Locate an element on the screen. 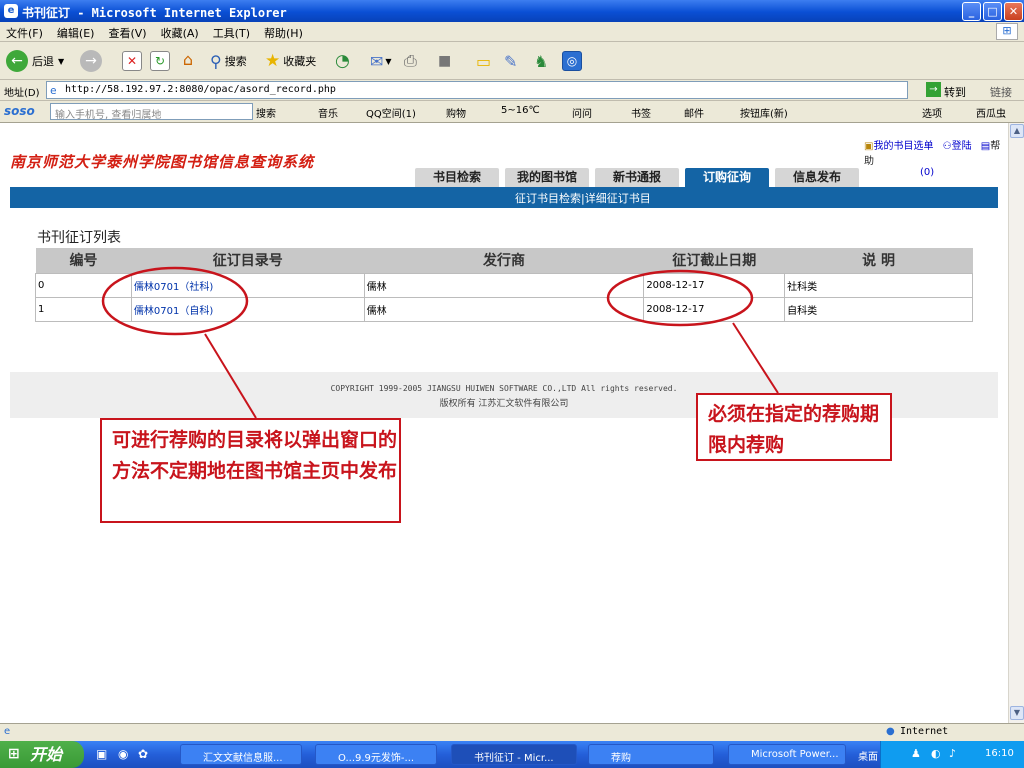 The image size is (1024, 768). menu-file: 文件(F) is located at coordinates (25, 31).